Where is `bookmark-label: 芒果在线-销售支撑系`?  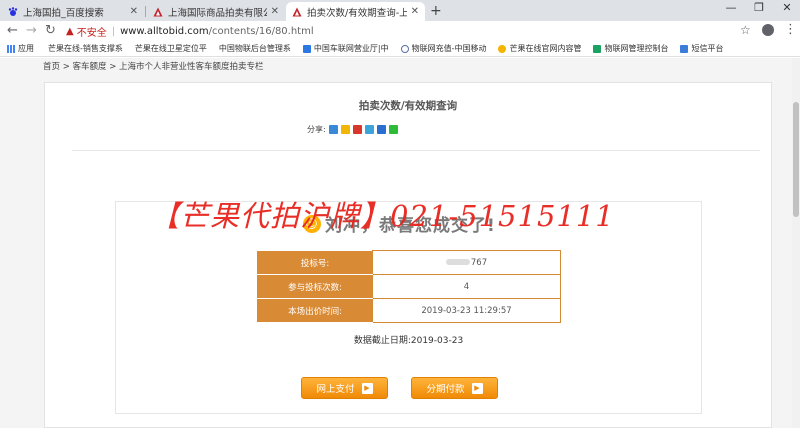 bookmark-label: 芒果在线-销售支撑系 is located at coordinates (85, 48).